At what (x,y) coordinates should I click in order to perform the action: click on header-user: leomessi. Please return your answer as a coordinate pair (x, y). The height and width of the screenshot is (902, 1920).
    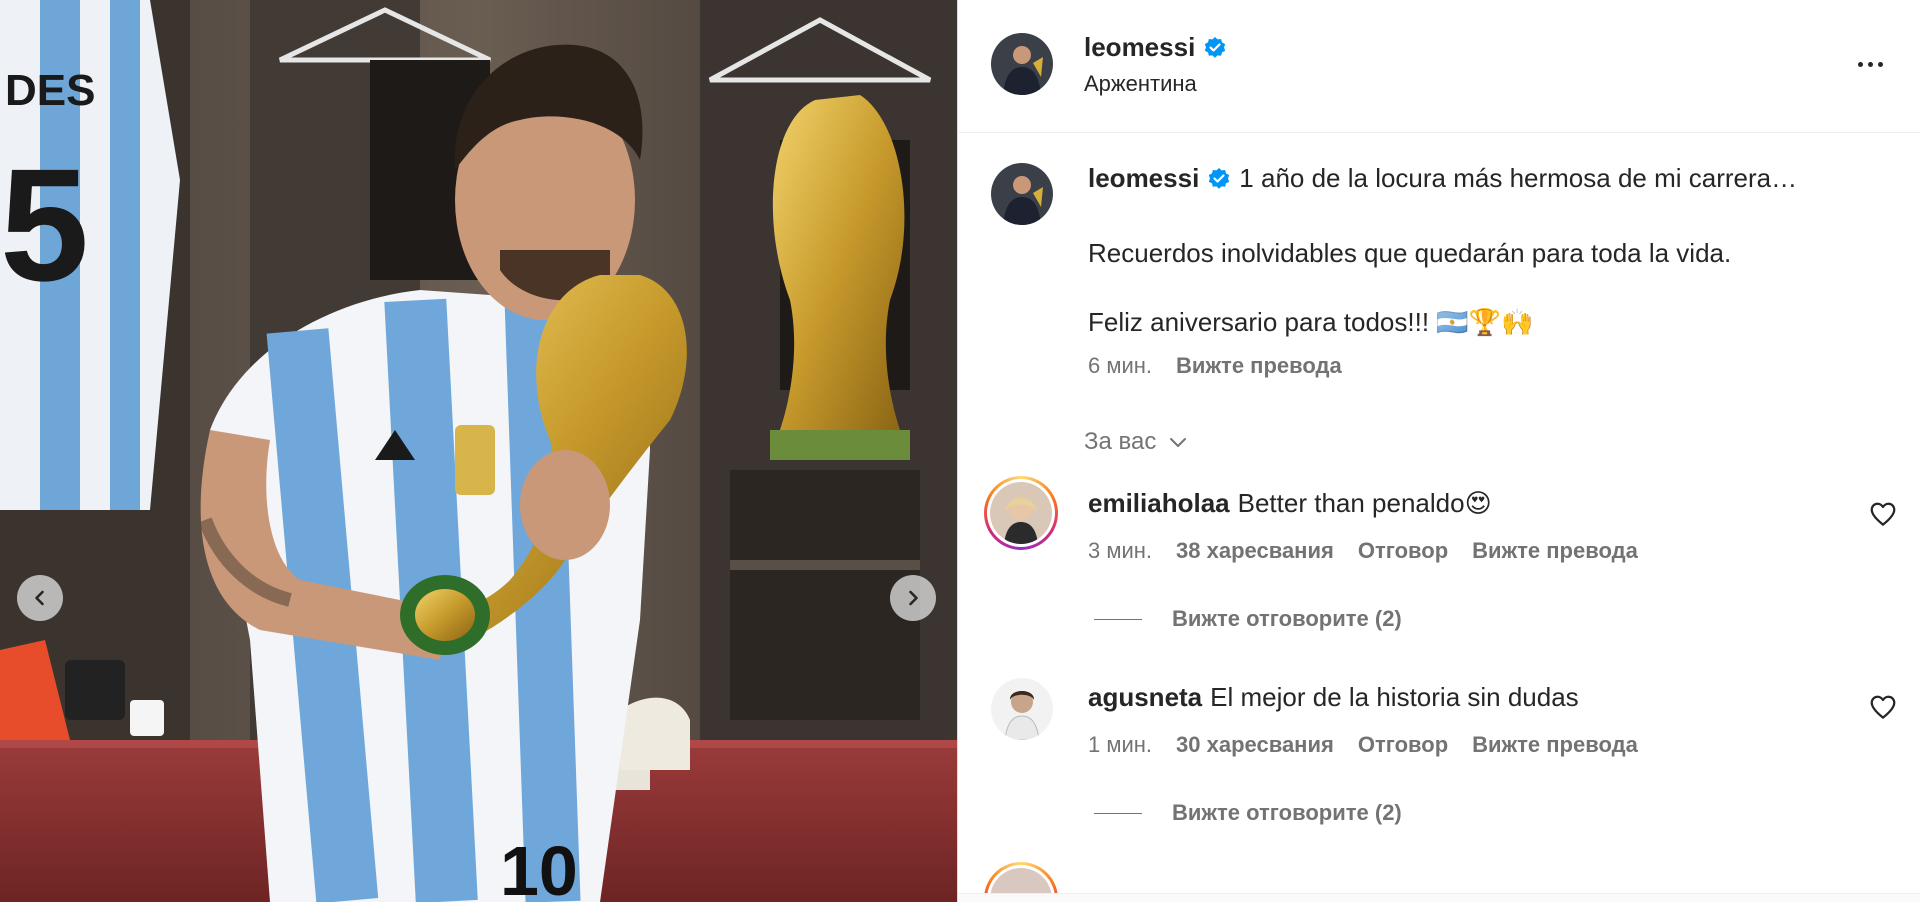
    Looking at the image, I should click on (1155, 47).